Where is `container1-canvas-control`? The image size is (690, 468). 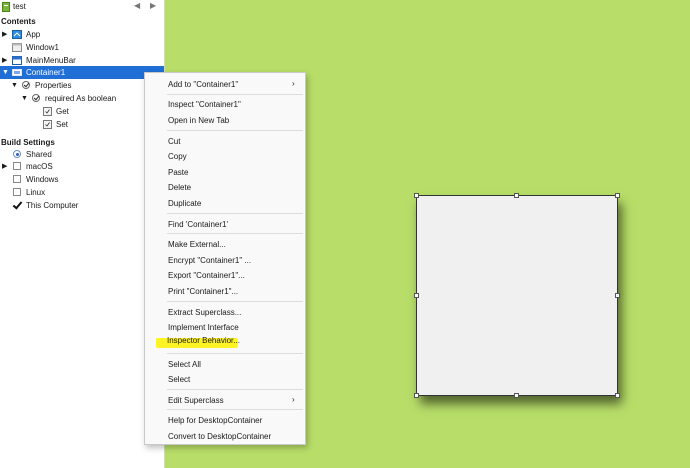
container1-canvas-control is located at coordinates (517, 295).